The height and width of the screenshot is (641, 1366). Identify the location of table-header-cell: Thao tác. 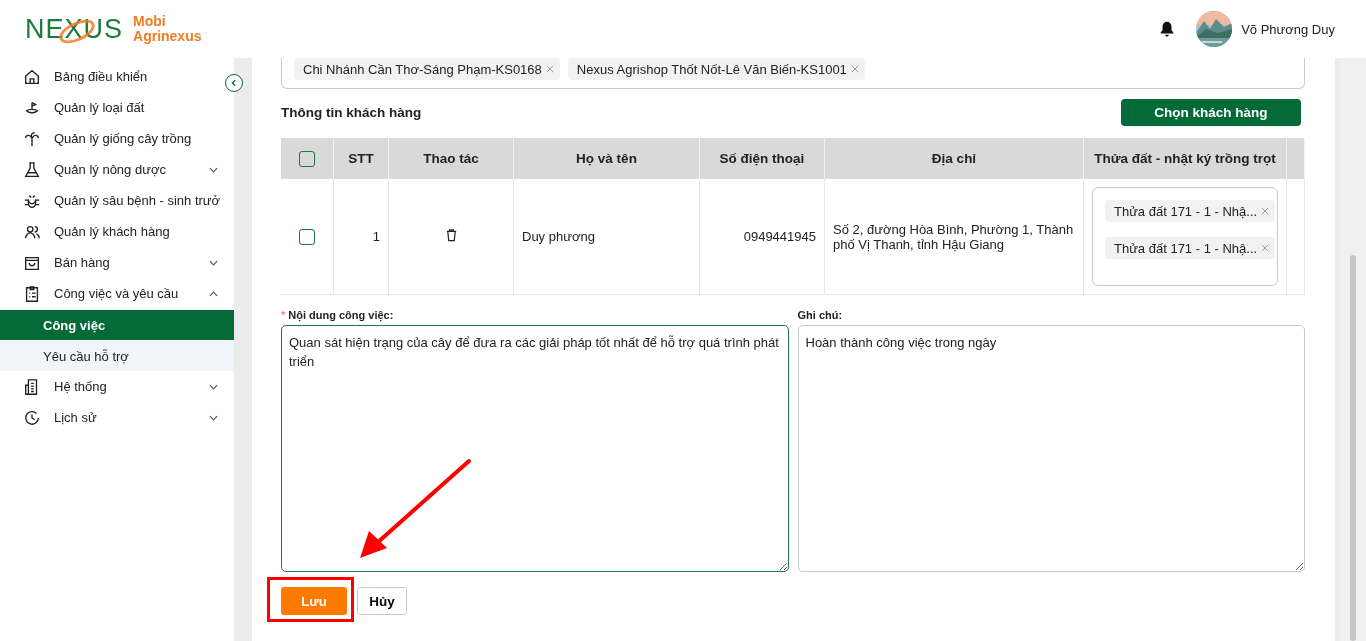
(451, 158).